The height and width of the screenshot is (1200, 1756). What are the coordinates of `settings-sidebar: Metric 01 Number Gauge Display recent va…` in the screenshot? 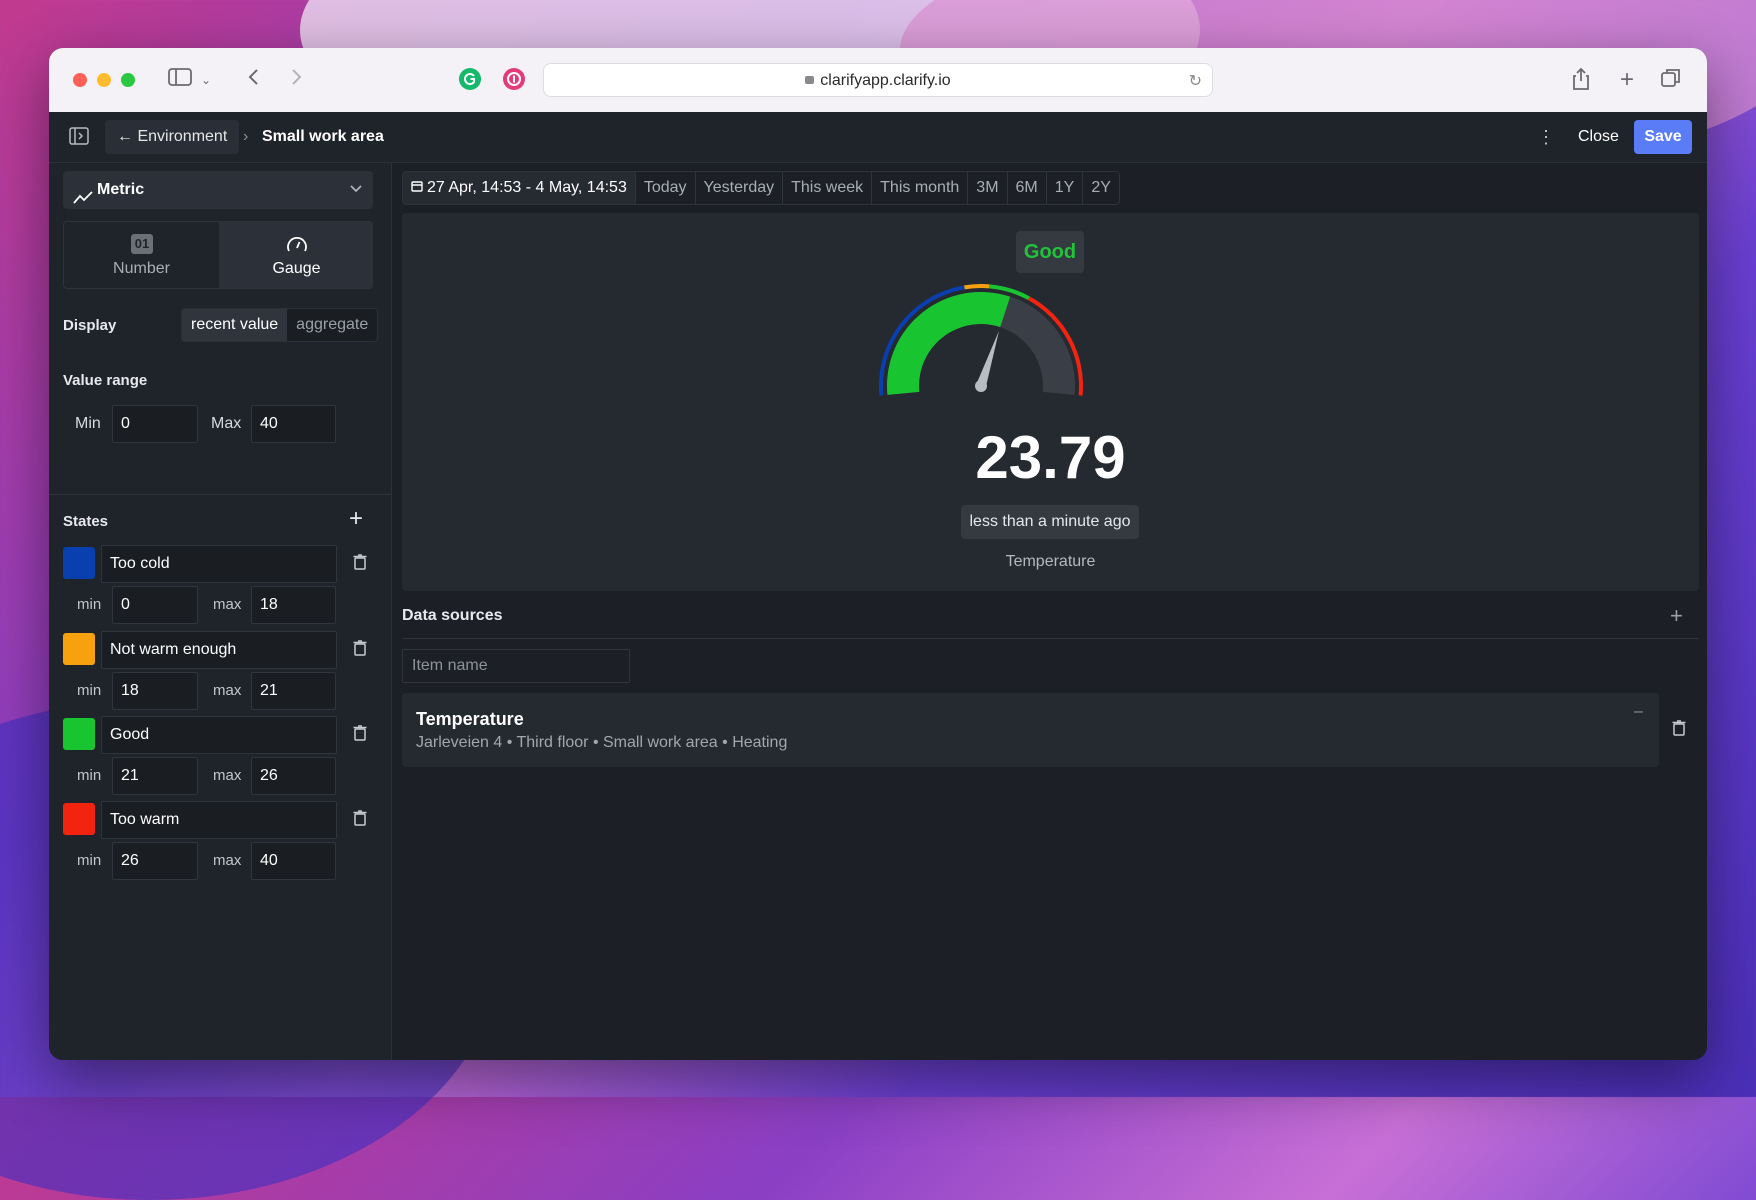 It's located at (220, 611).